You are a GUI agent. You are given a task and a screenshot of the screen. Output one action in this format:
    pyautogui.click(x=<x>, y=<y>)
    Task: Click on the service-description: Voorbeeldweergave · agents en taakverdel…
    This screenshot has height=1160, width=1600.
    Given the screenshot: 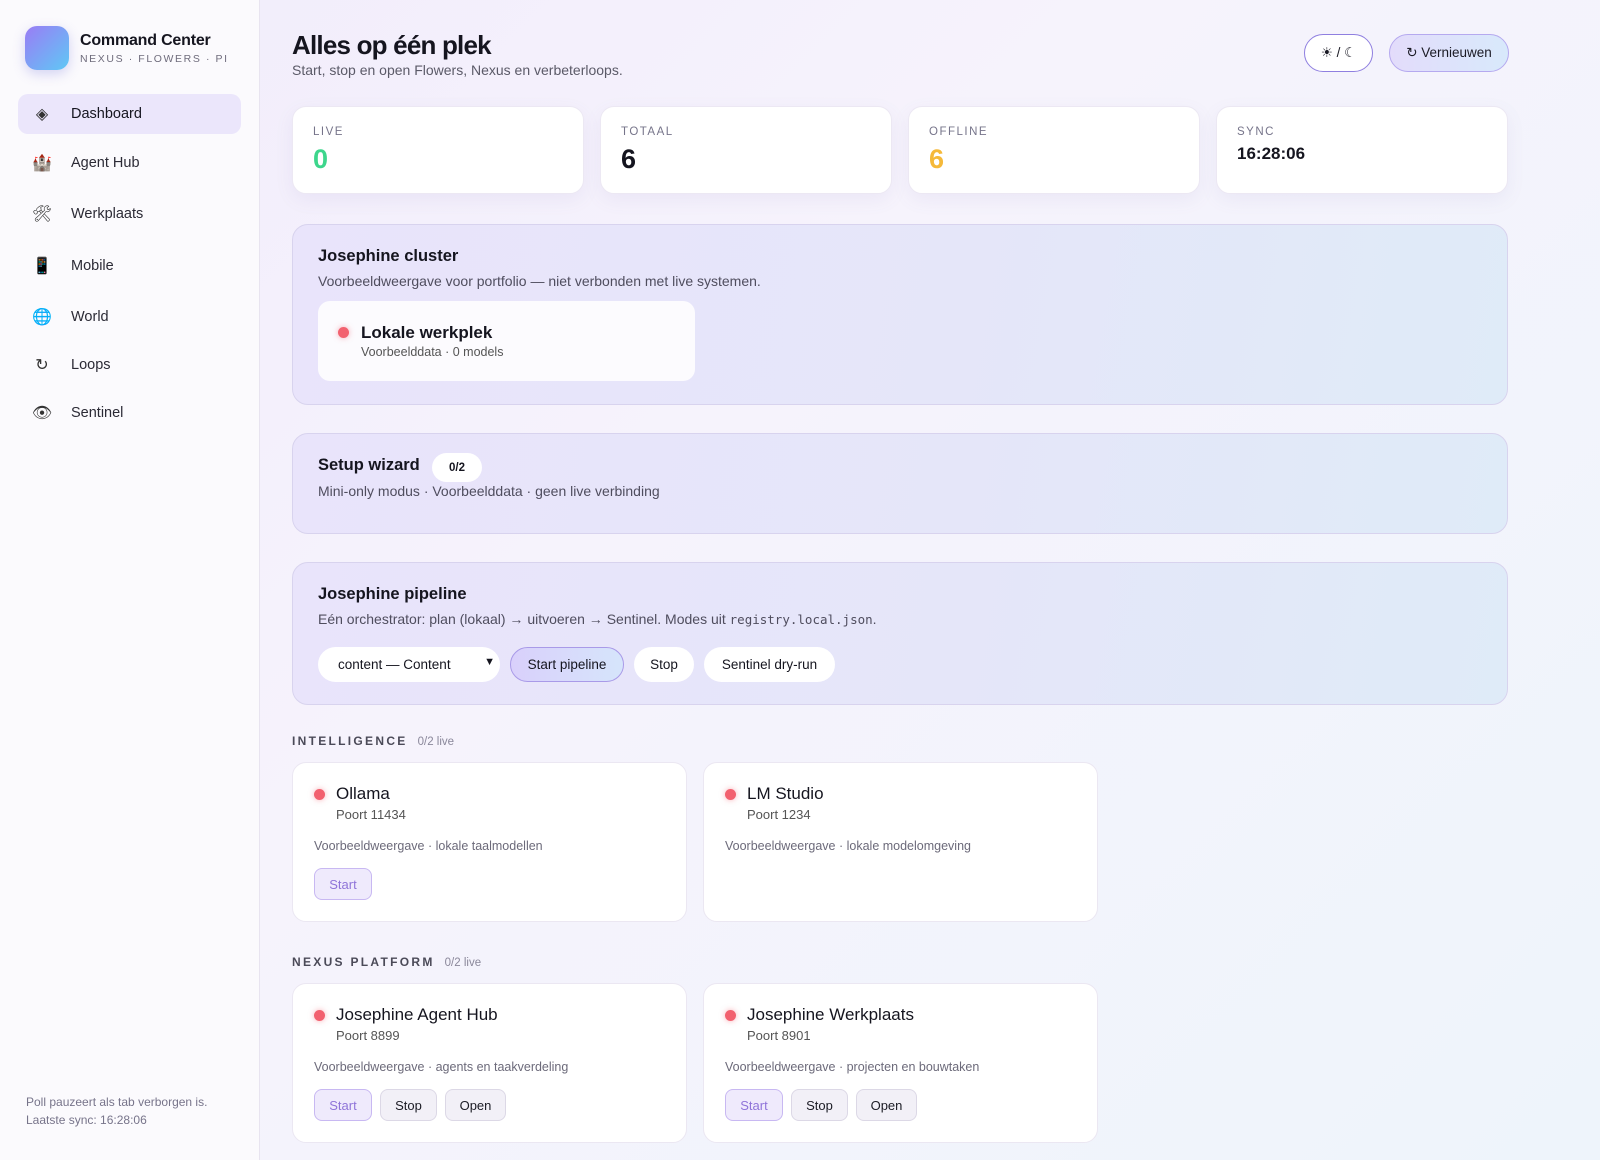 What is the action you would take?
    pyautogui.click(x=441, y=1067)
    